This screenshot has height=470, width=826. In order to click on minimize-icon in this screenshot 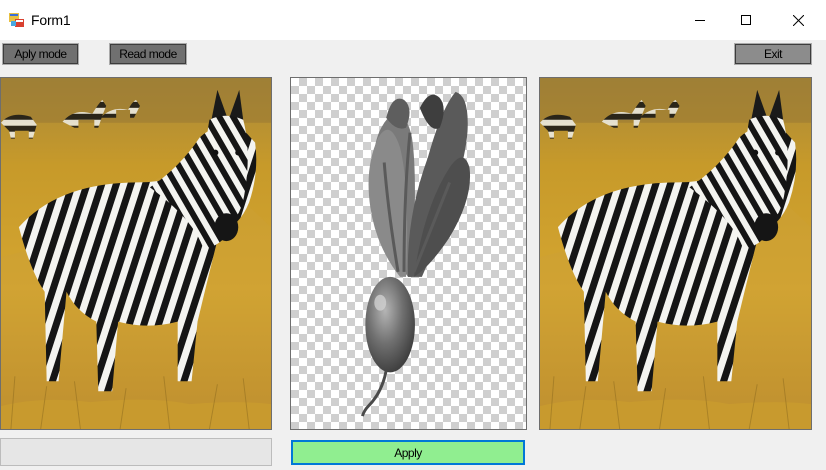, I will do `click(700, 20)`.